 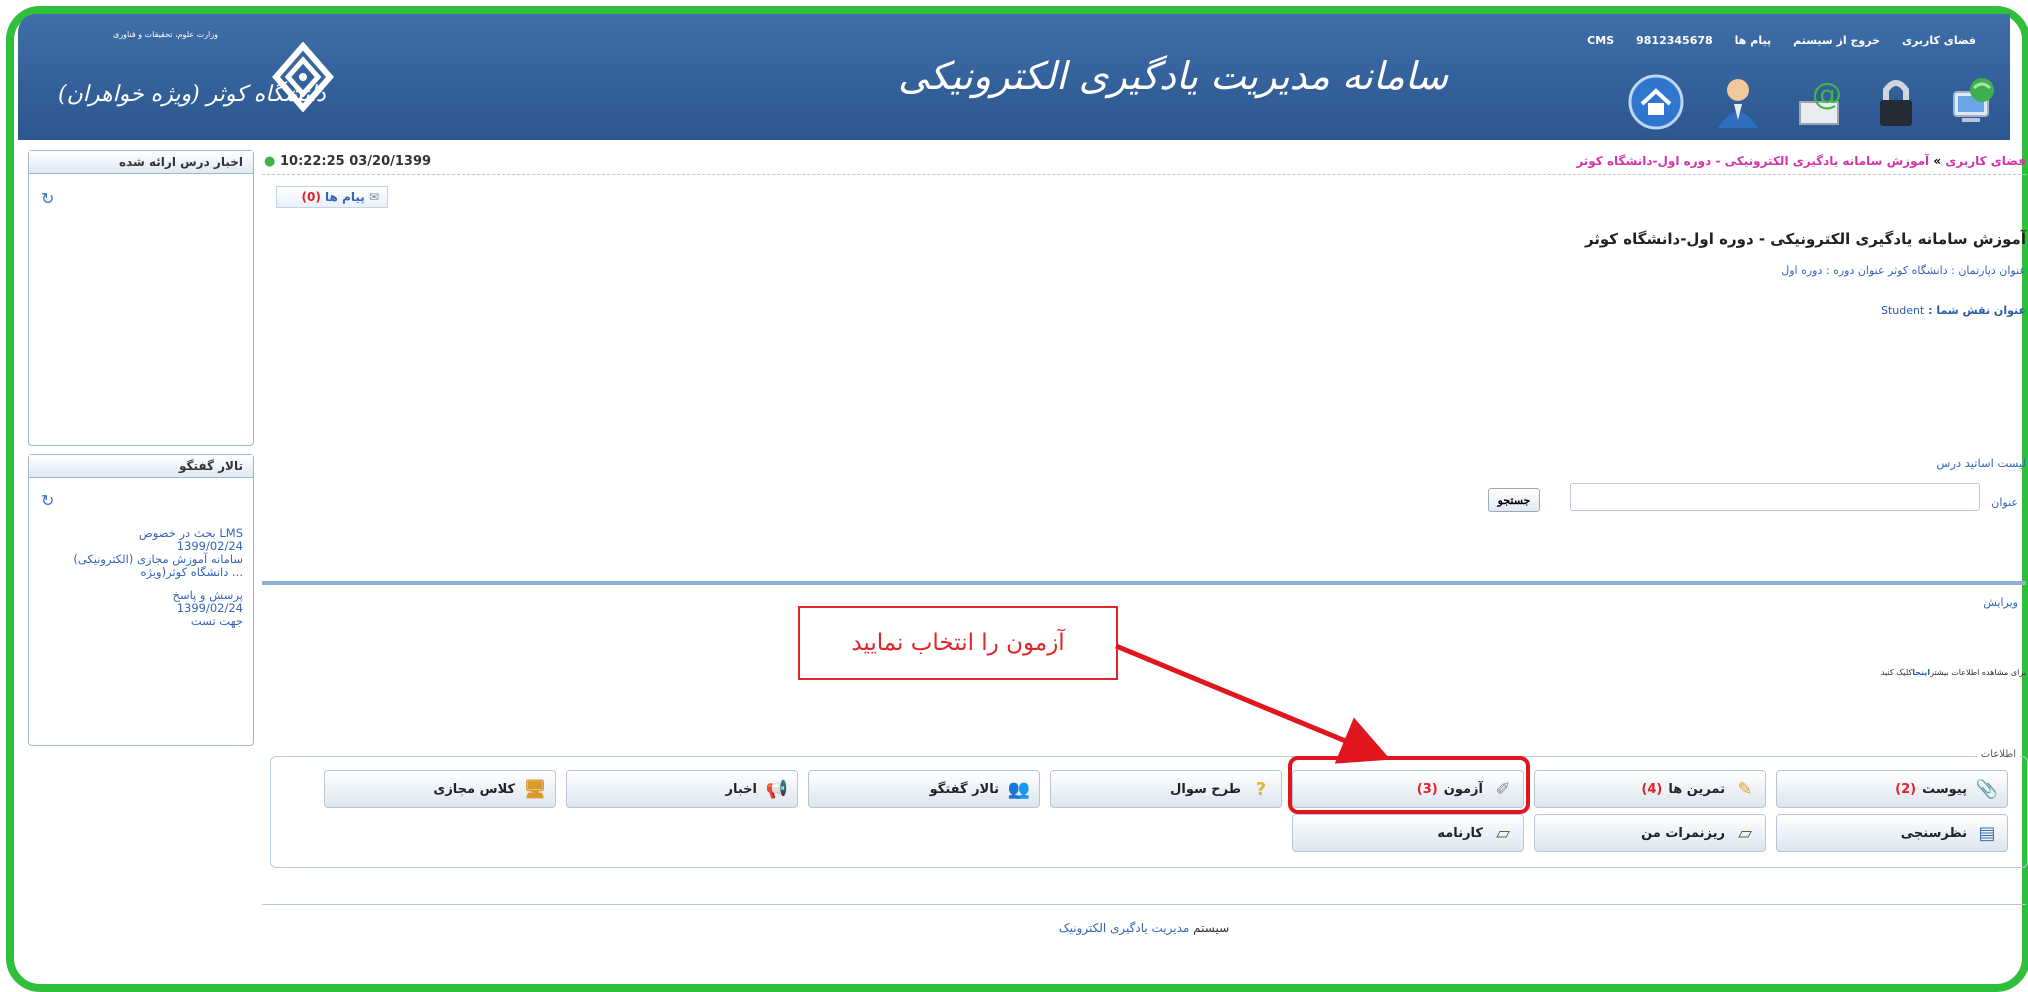 What do you see at coordinates (1261, 789) in the screenshot?
I see `question-icon: ?` at bounding box center [1261, 789].